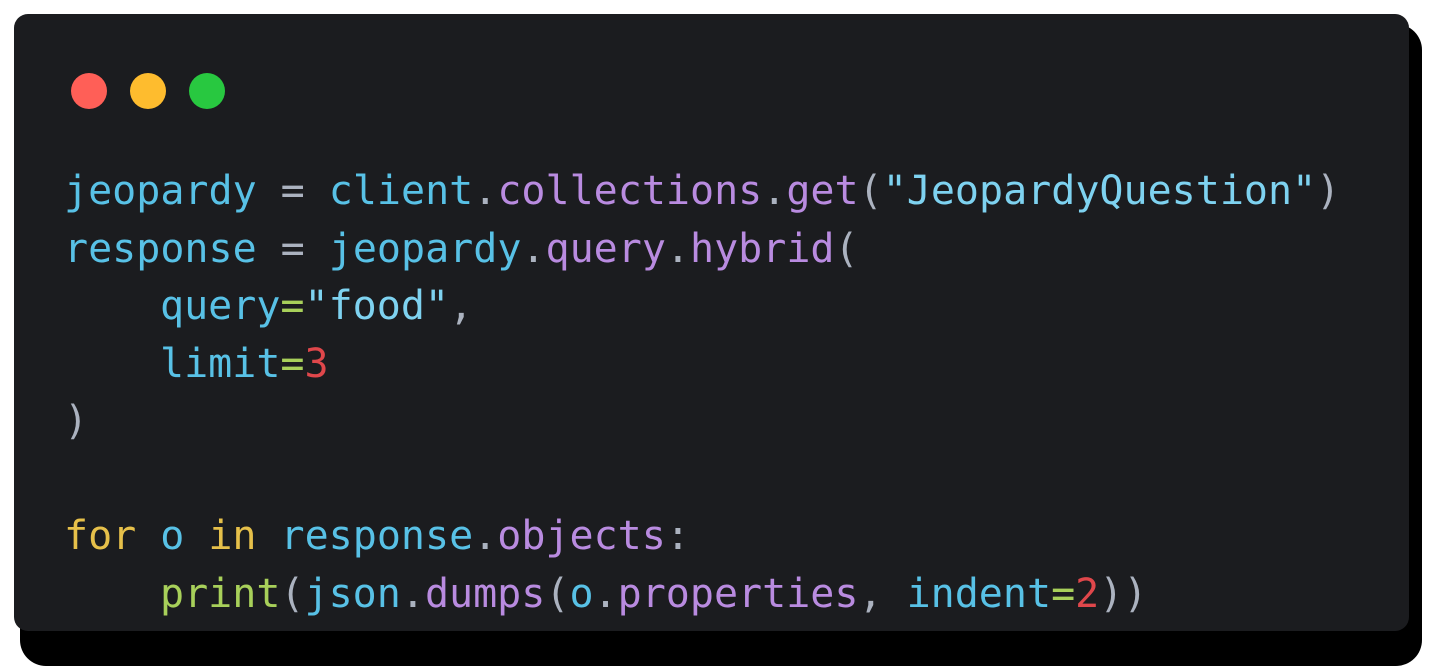  What do you see at coordinates (702, 537) in the screenshot?
I see `code-line-7: for o in response.objects:` at bounding box center [702, 537].